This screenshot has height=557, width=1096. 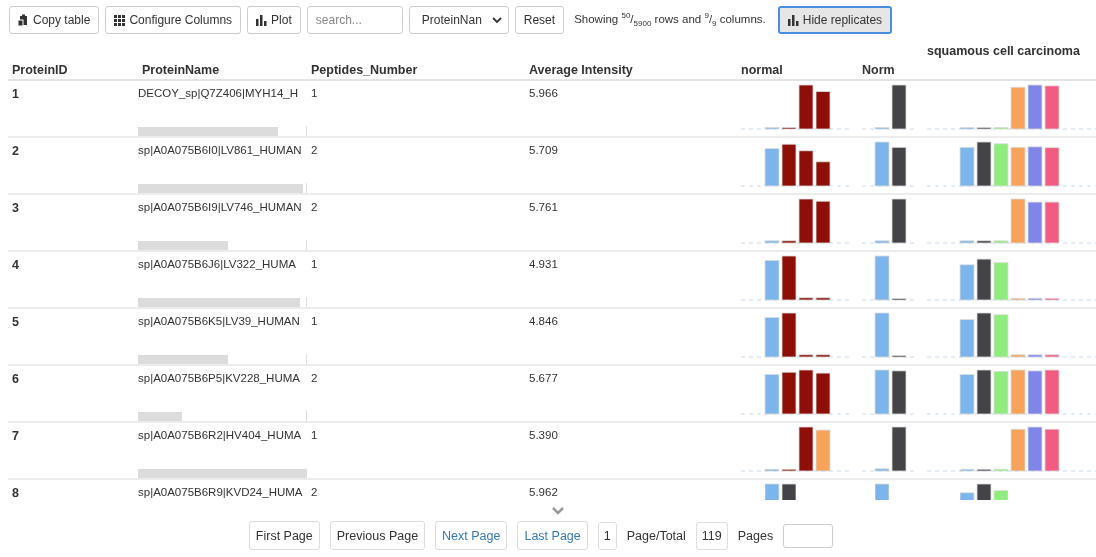 I want to click on table-cell: 5.966, so click(x=543, y=93).